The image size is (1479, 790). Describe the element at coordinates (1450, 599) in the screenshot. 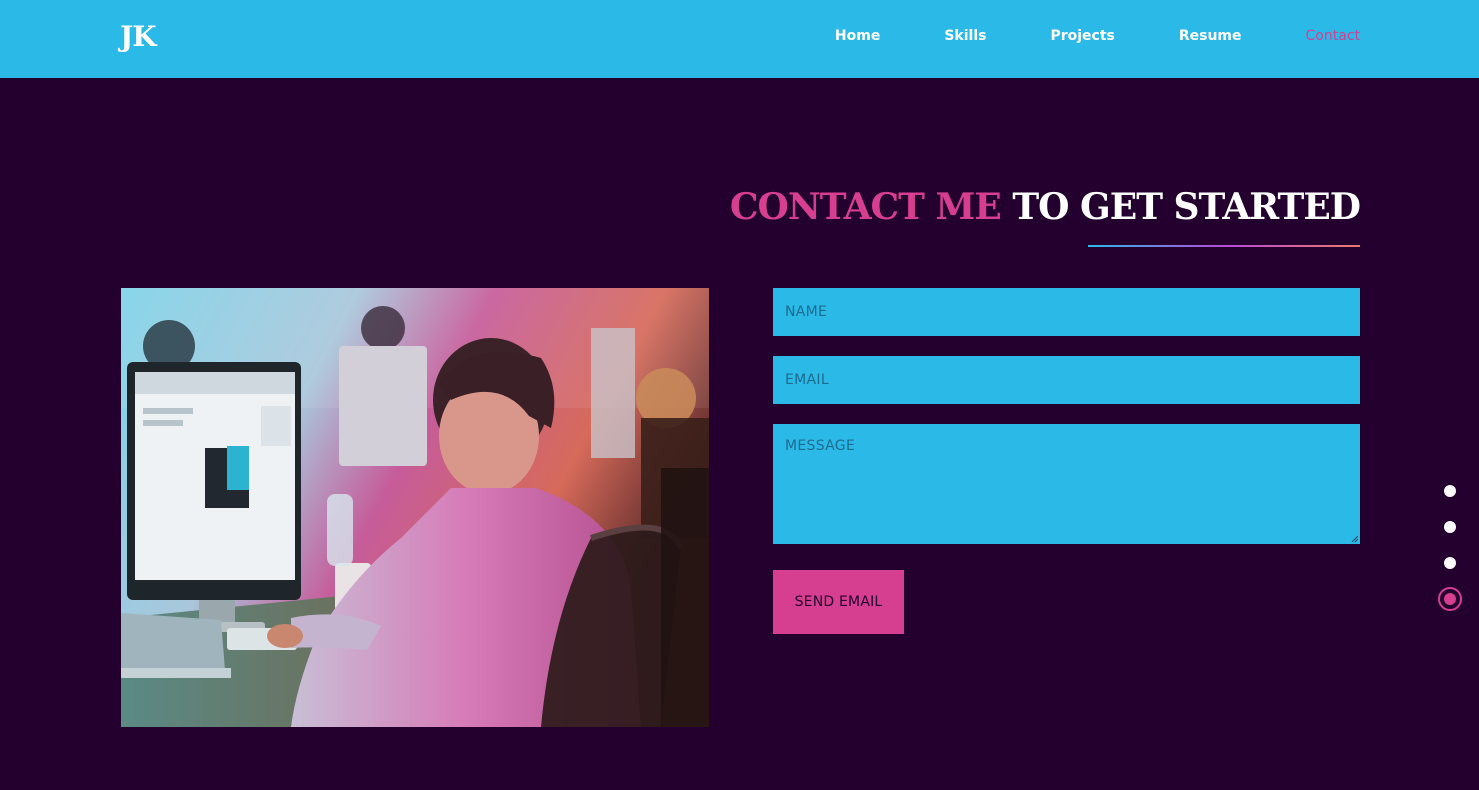

I see `section-dot-4-active` at that location.